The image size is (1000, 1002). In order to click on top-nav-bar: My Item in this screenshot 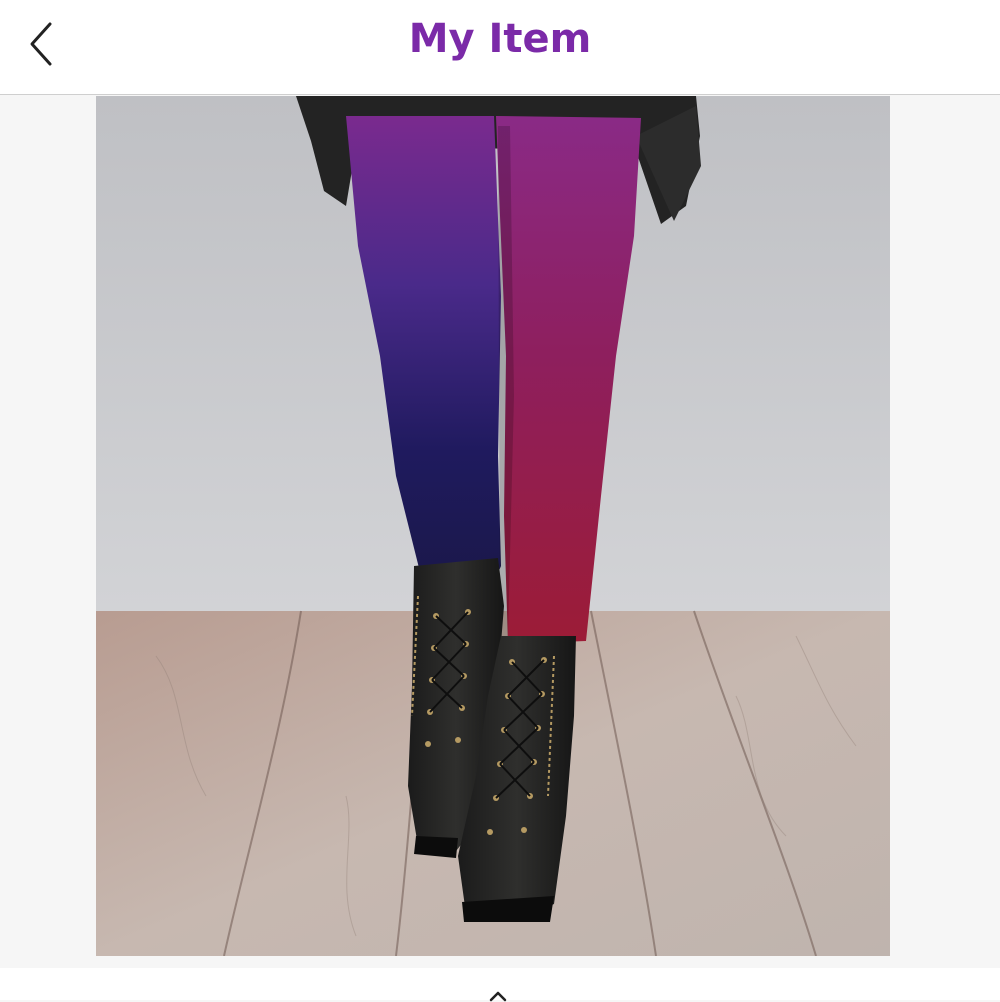, I will do `click(500, 47)`.